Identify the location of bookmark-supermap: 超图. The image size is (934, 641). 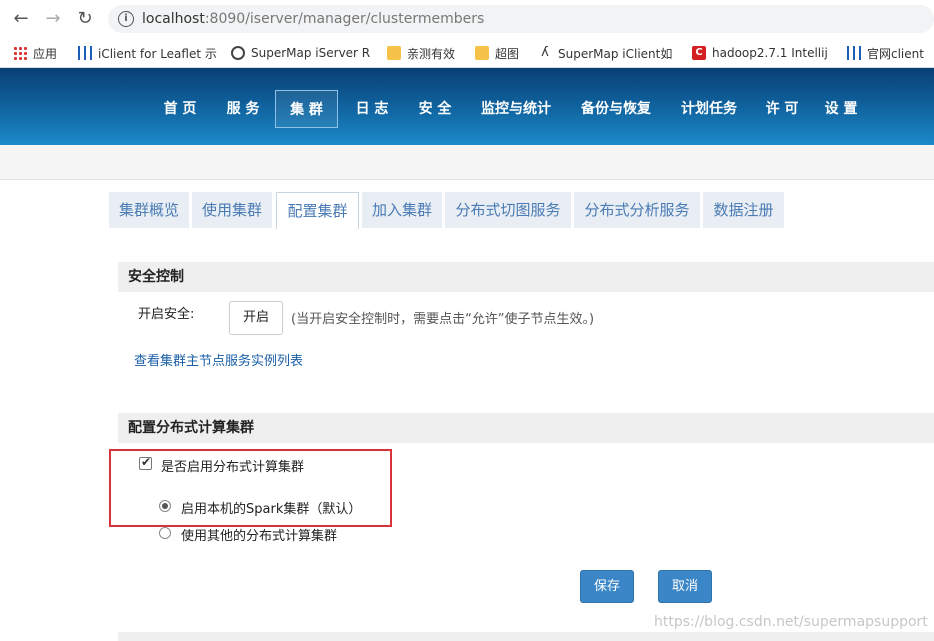
(497, 53).